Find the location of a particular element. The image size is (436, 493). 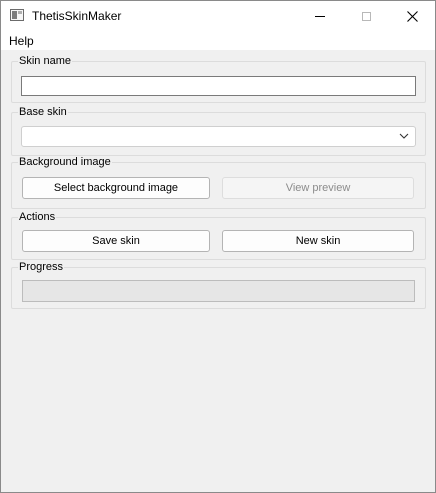

app-icon is located at coordinates (17, 15).